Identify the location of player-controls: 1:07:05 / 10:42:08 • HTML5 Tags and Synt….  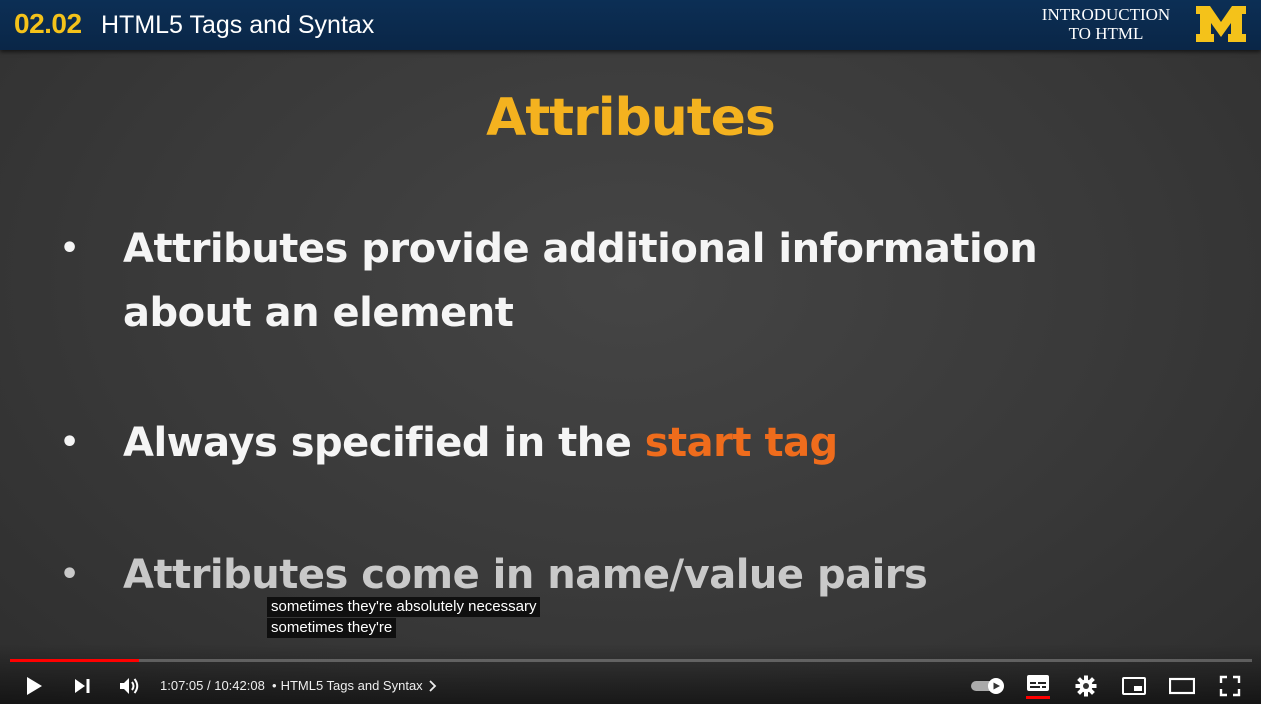
(630, 674).